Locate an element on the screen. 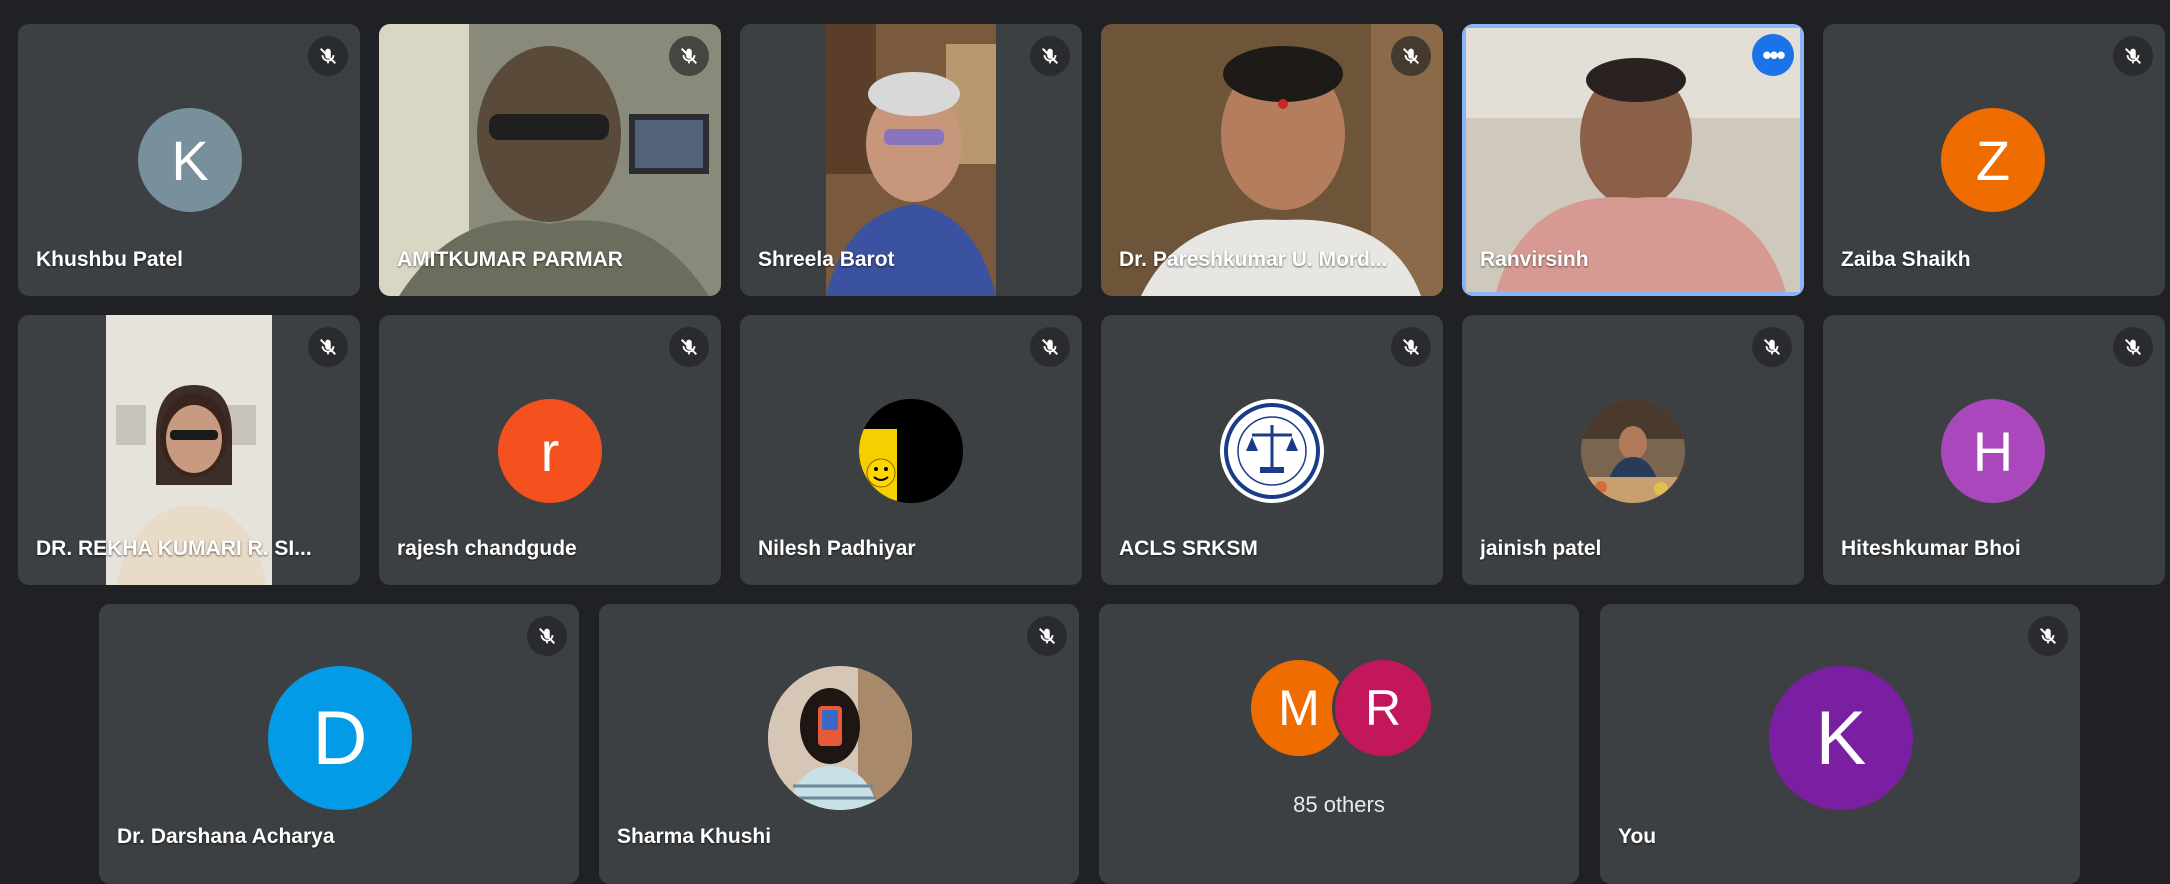 This screenshot has width=2170, height=884. participant-tile-nilesh-padhiyar: Nilesh Padhiyar is located at coordinates (911, 450).